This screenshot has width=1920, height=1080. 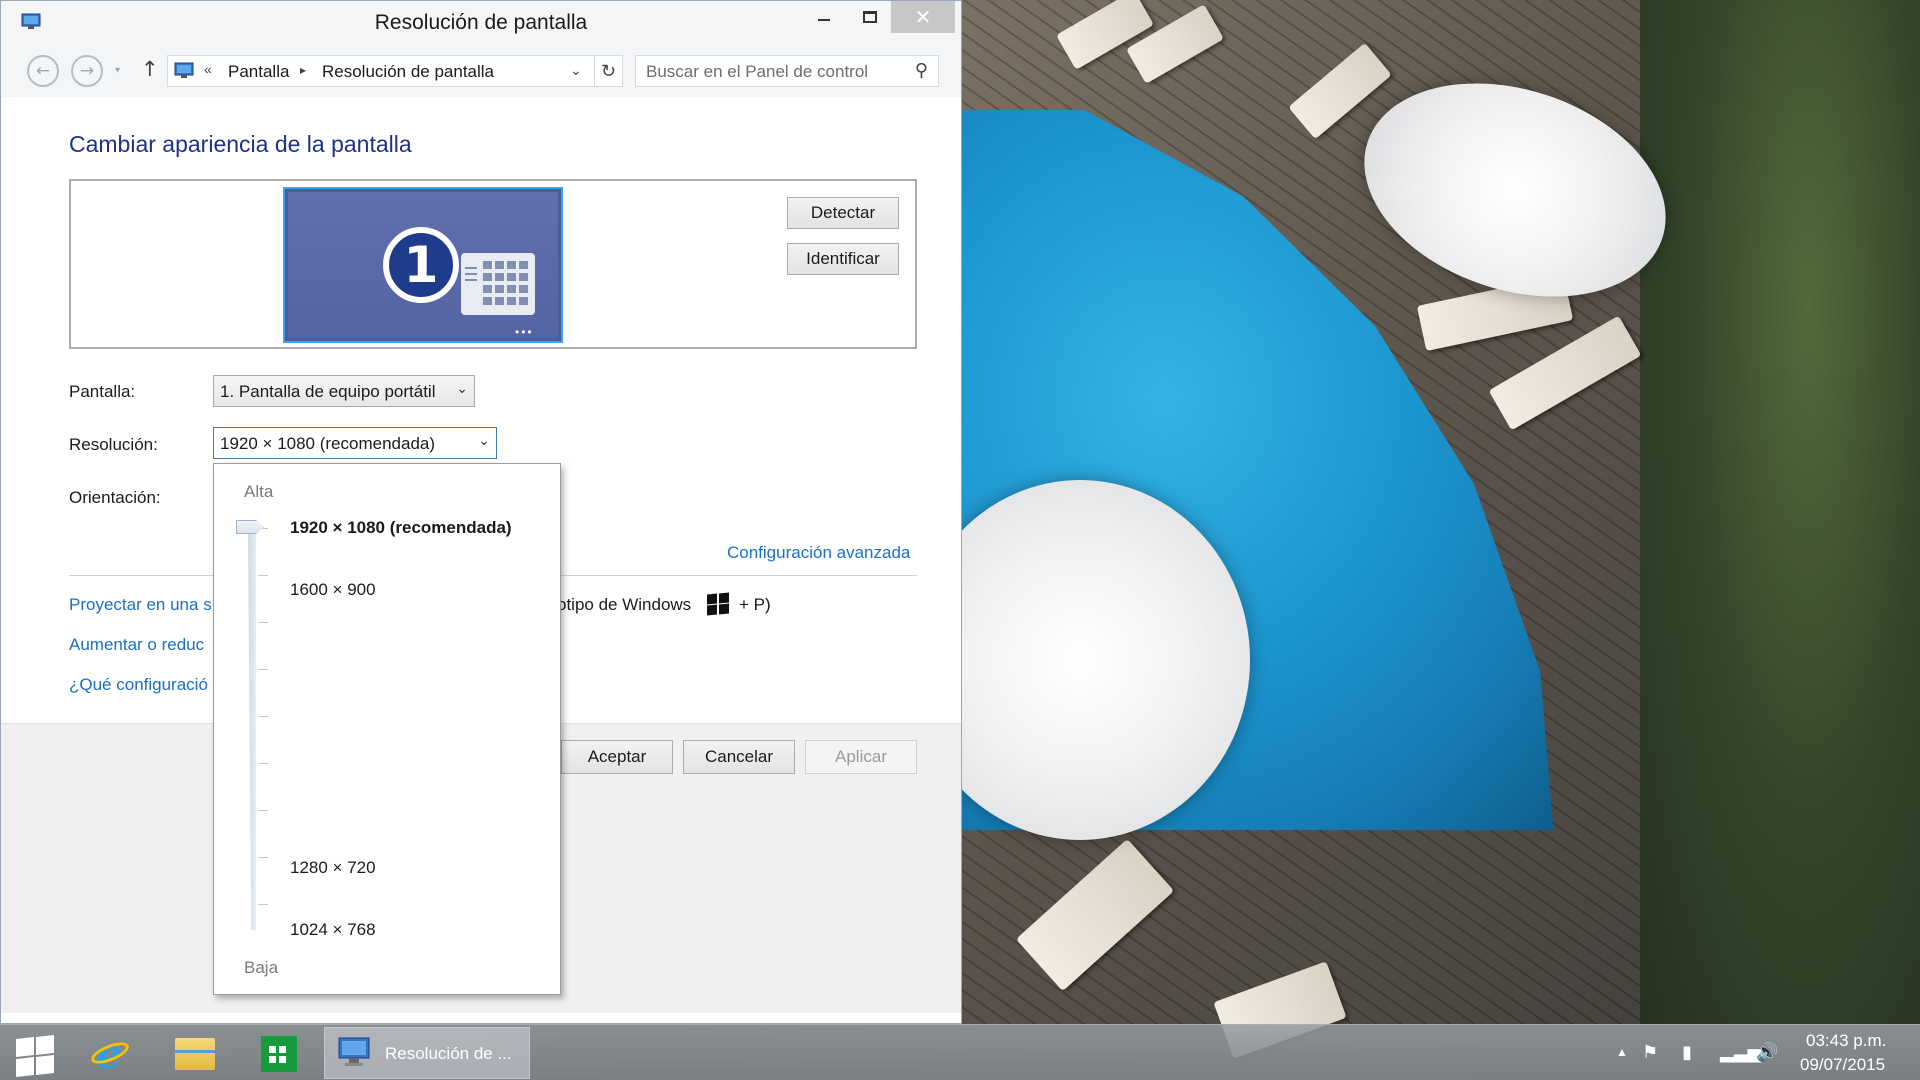 I want to click on search-placeholder: Buscar en el Panel de control, so click(x=757, y=71).